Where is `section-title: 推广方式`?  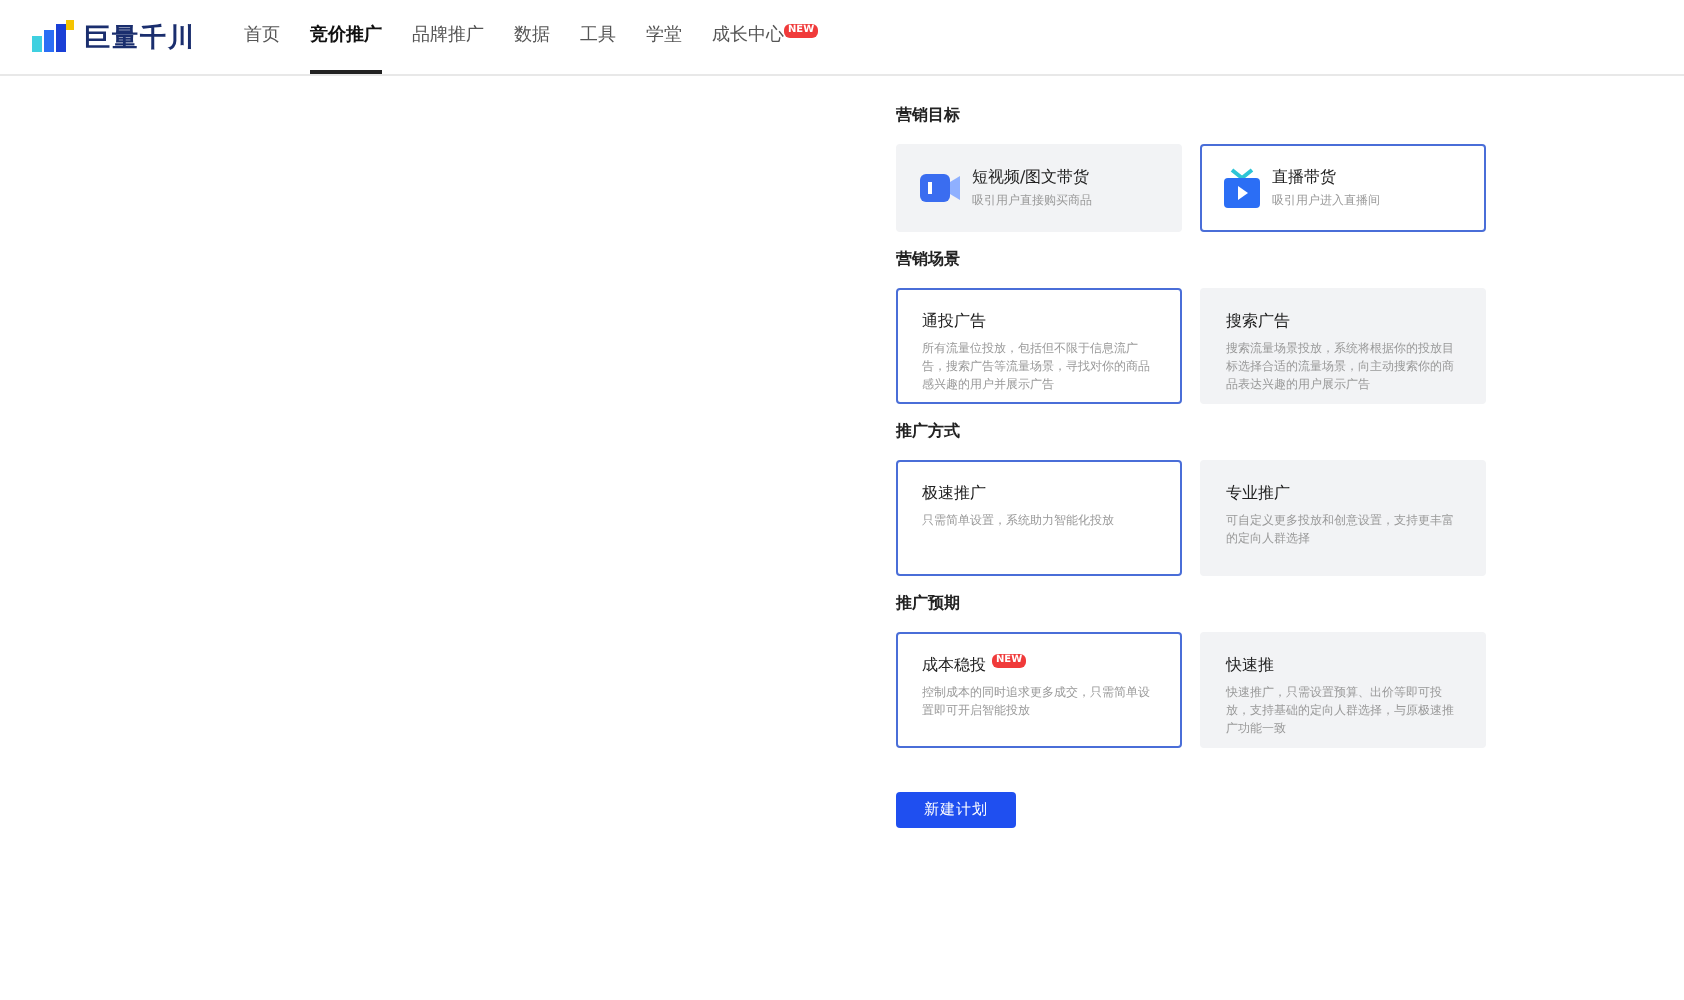 section-title: 推广方式 is located at coordinates (929, 431).